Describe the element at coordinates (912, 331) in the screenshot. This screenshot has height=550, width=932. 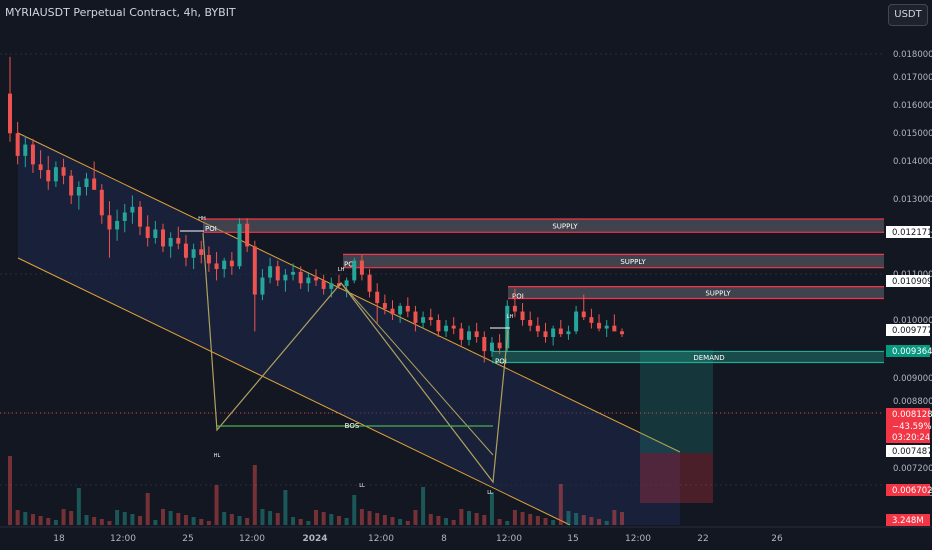
I see `price-label-text: 0.009777` at that location.